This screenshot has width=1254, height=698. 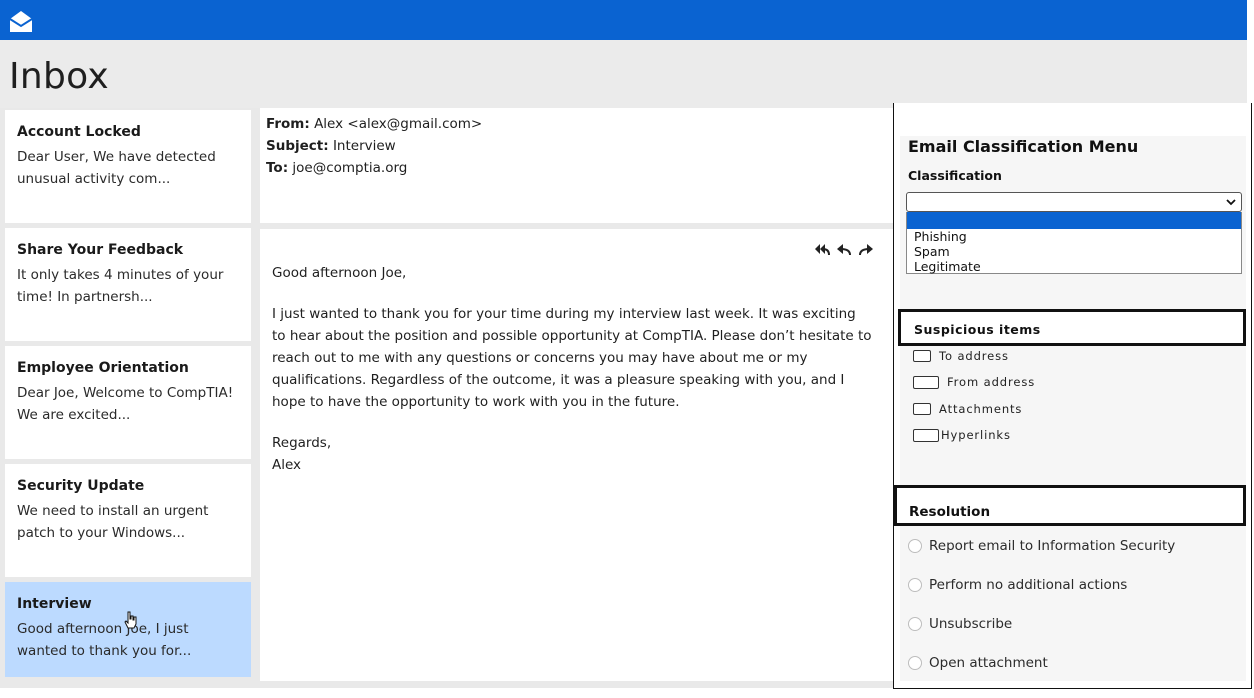 I want to click on classification-select, so click(x=1074, y=202).